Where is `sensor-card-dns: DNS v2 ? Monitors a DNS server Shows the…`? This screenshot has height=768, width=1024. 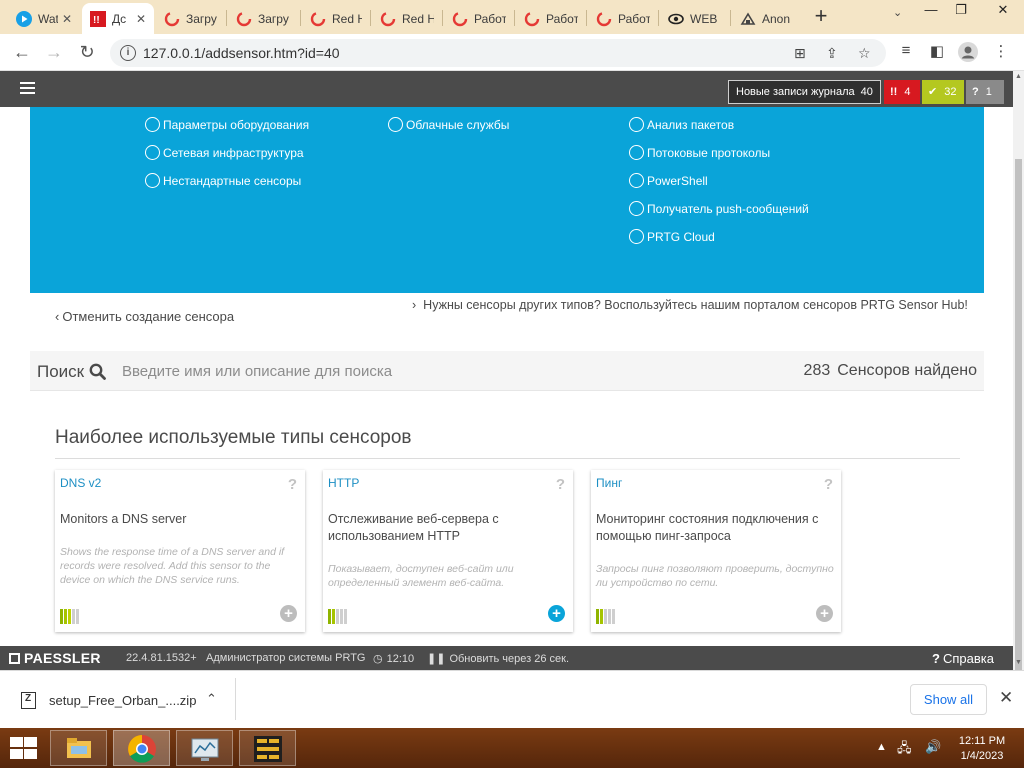 sensor-card-dns: DNS v2 ? Monitors a DNS server Shows the… is located at coordinates (180, 551).